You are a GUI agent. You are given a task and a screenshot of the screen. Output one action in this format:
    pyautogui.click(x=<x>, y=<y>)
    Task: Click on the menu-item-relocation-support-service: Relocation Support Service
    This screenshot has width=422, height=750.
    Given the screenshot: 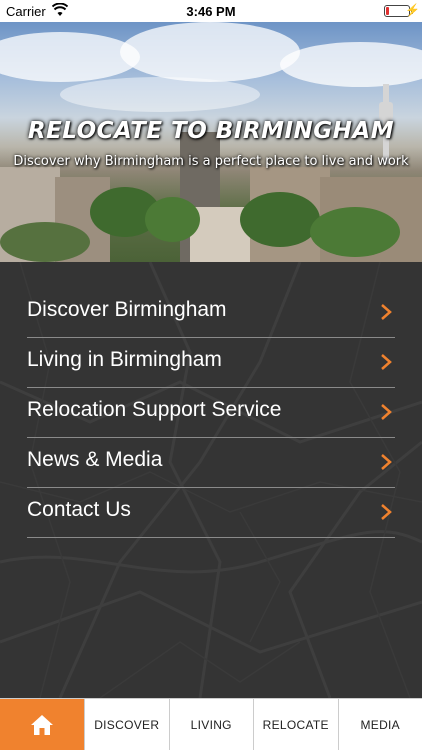 What is the action you would take?
    pyautogui.click(x=211, y=413)
    